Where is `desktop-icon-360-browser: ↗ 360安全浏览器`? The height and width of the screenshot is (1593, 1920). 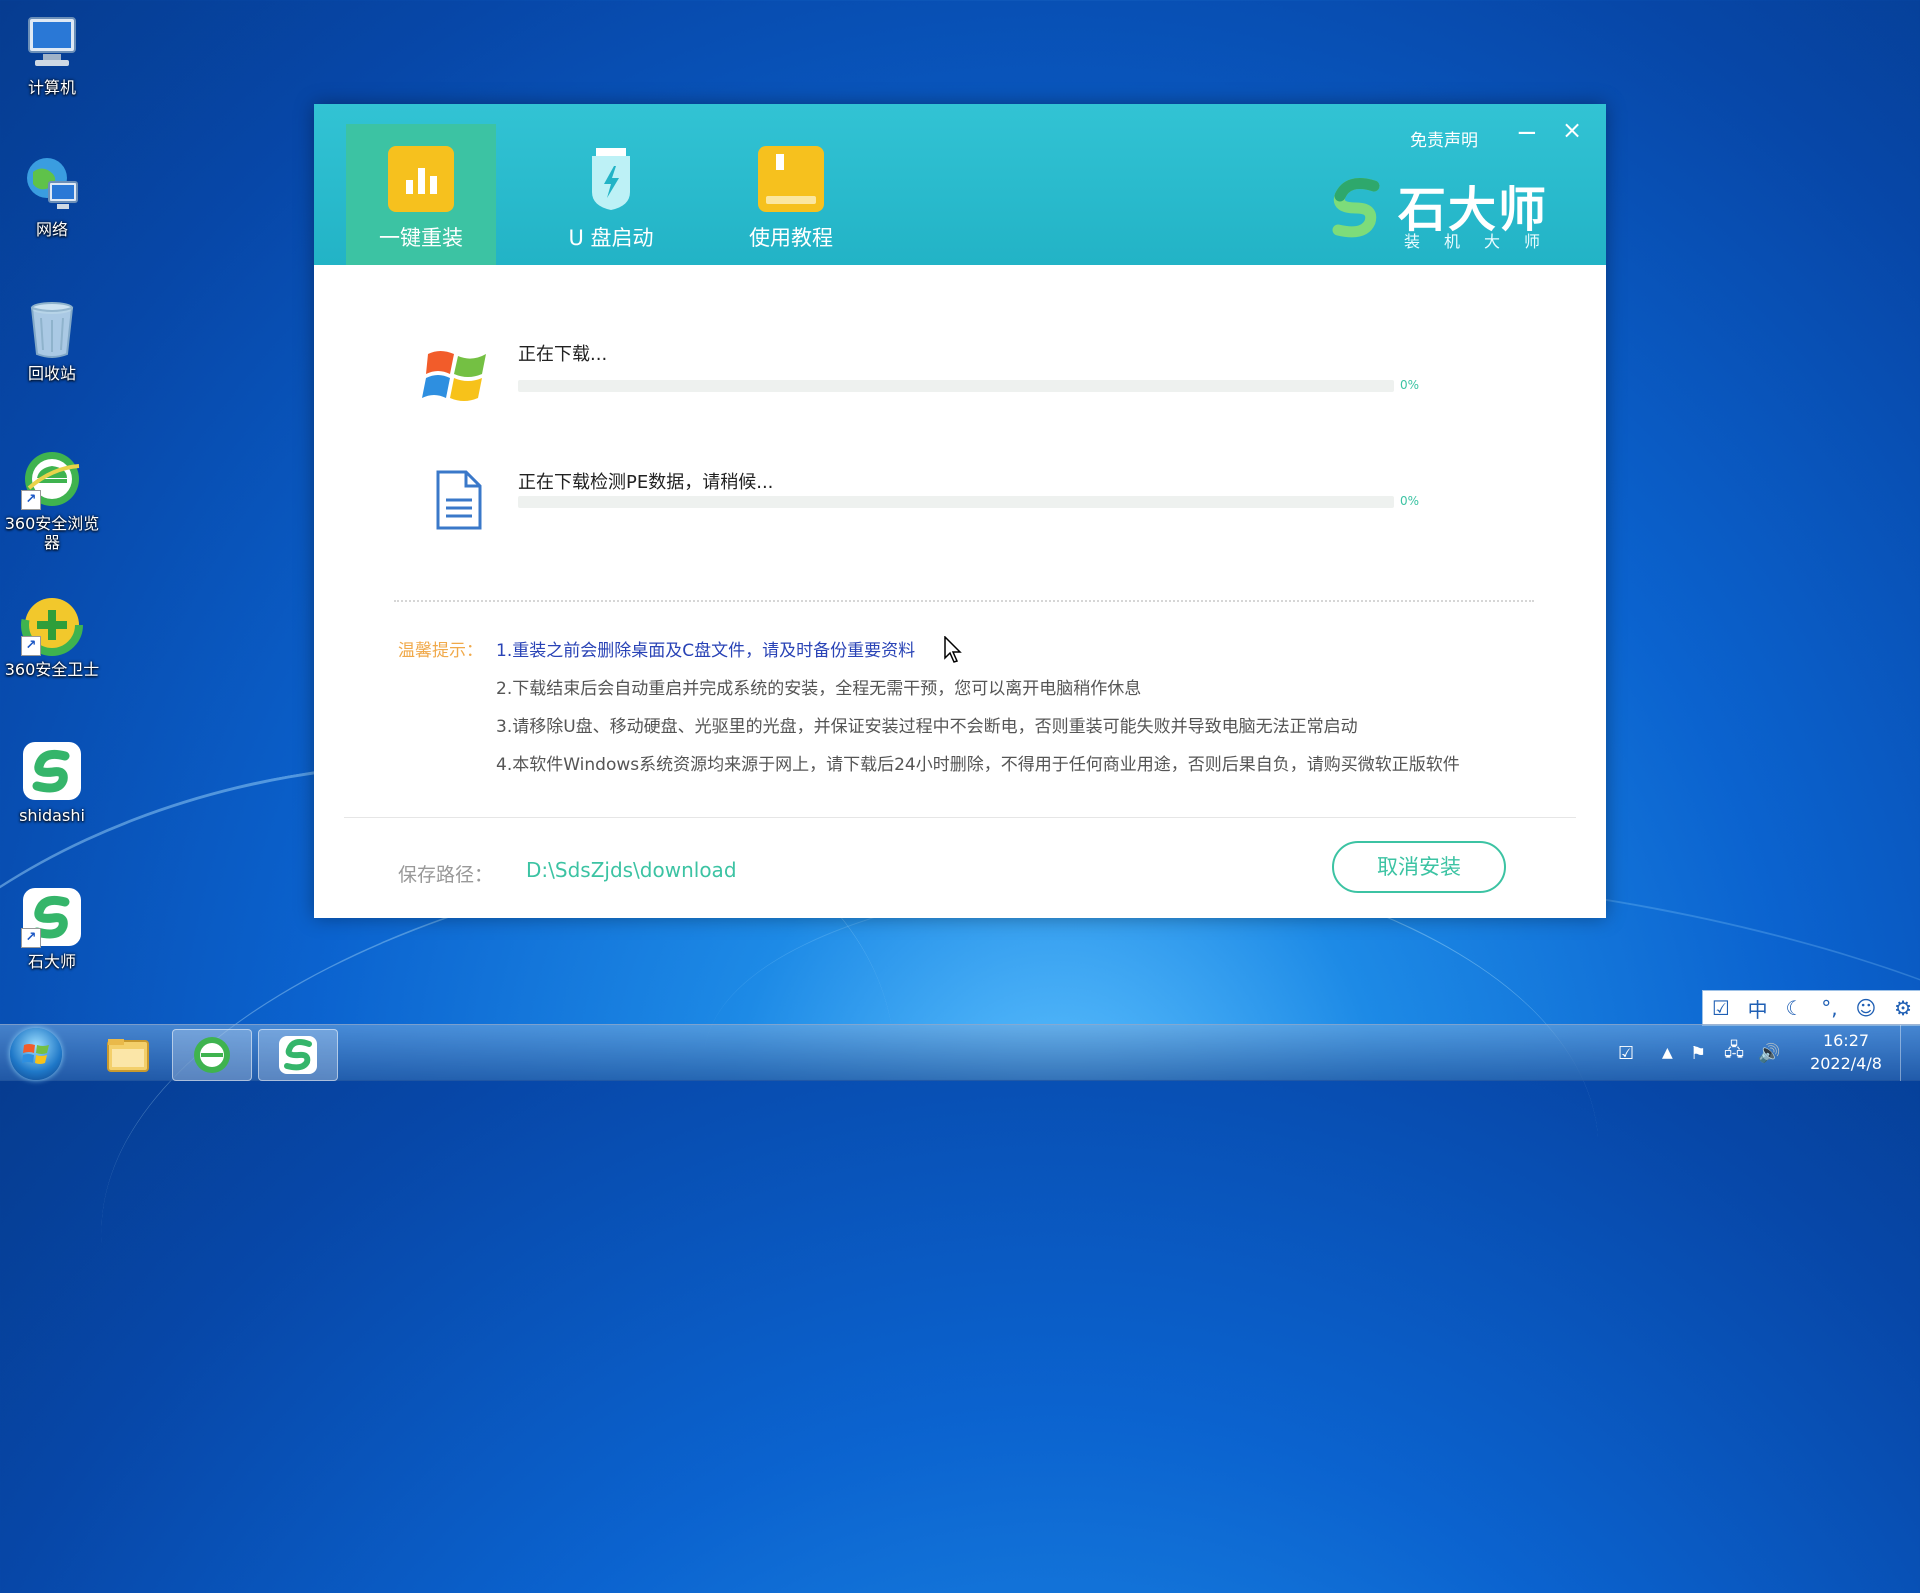 desktop-icon-360-browser: ↗ 360安全浏览器 is located at coordinates (52, 500).